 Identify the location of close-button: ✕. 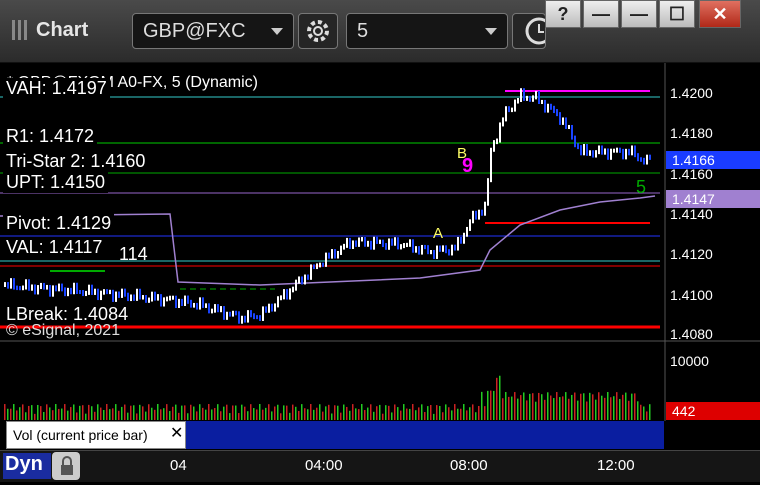
(720, 14).